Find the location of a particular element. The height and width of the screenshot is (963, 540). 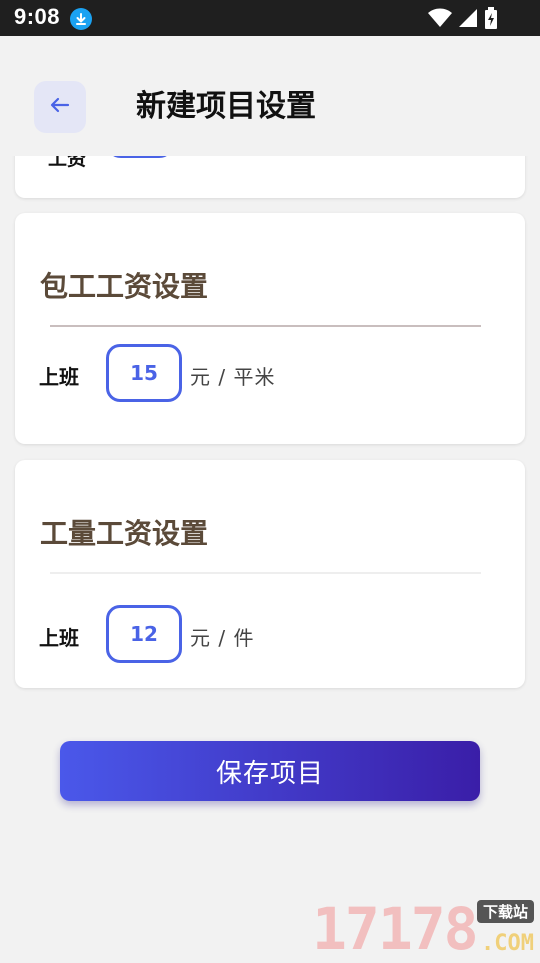

signal-icon is located at coordinates (468, 20).